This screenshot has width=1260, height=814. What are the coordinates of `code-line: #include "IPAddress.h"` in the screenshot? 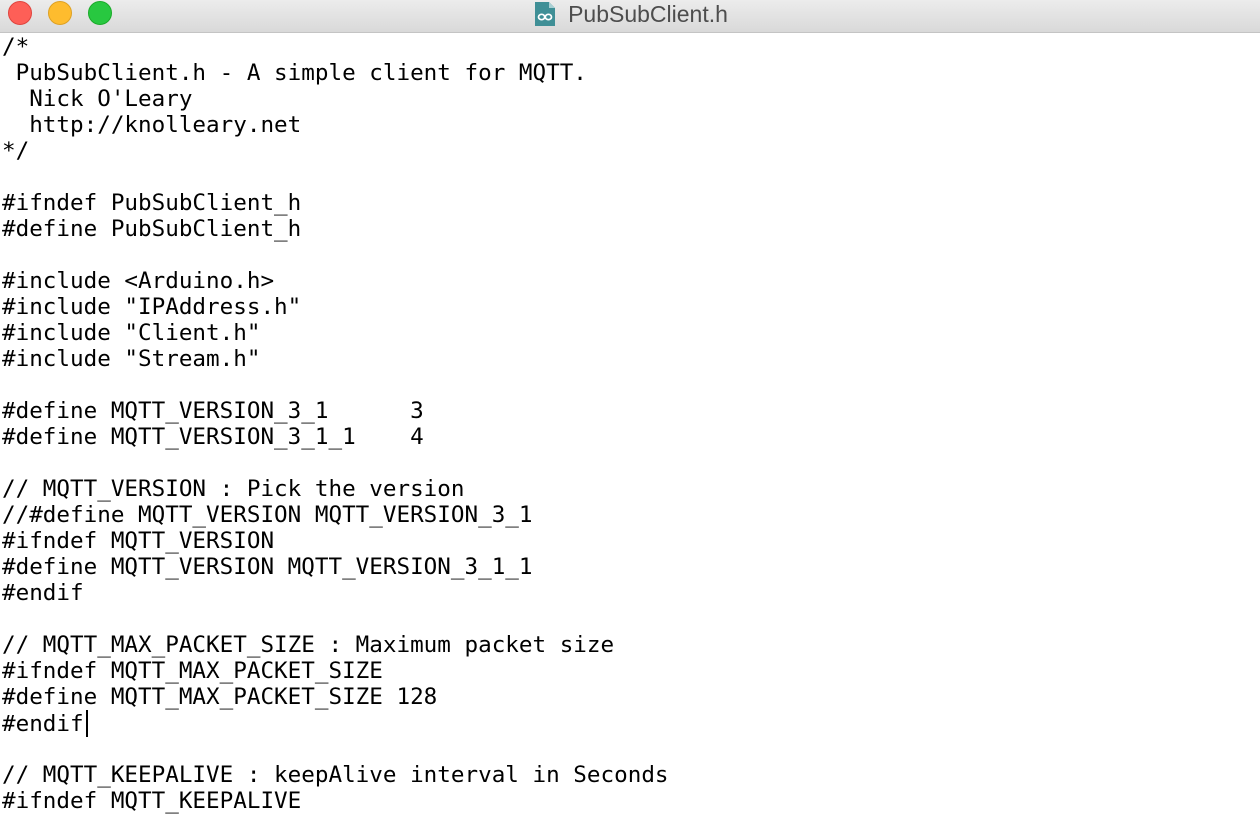 It's located at (151, 307).